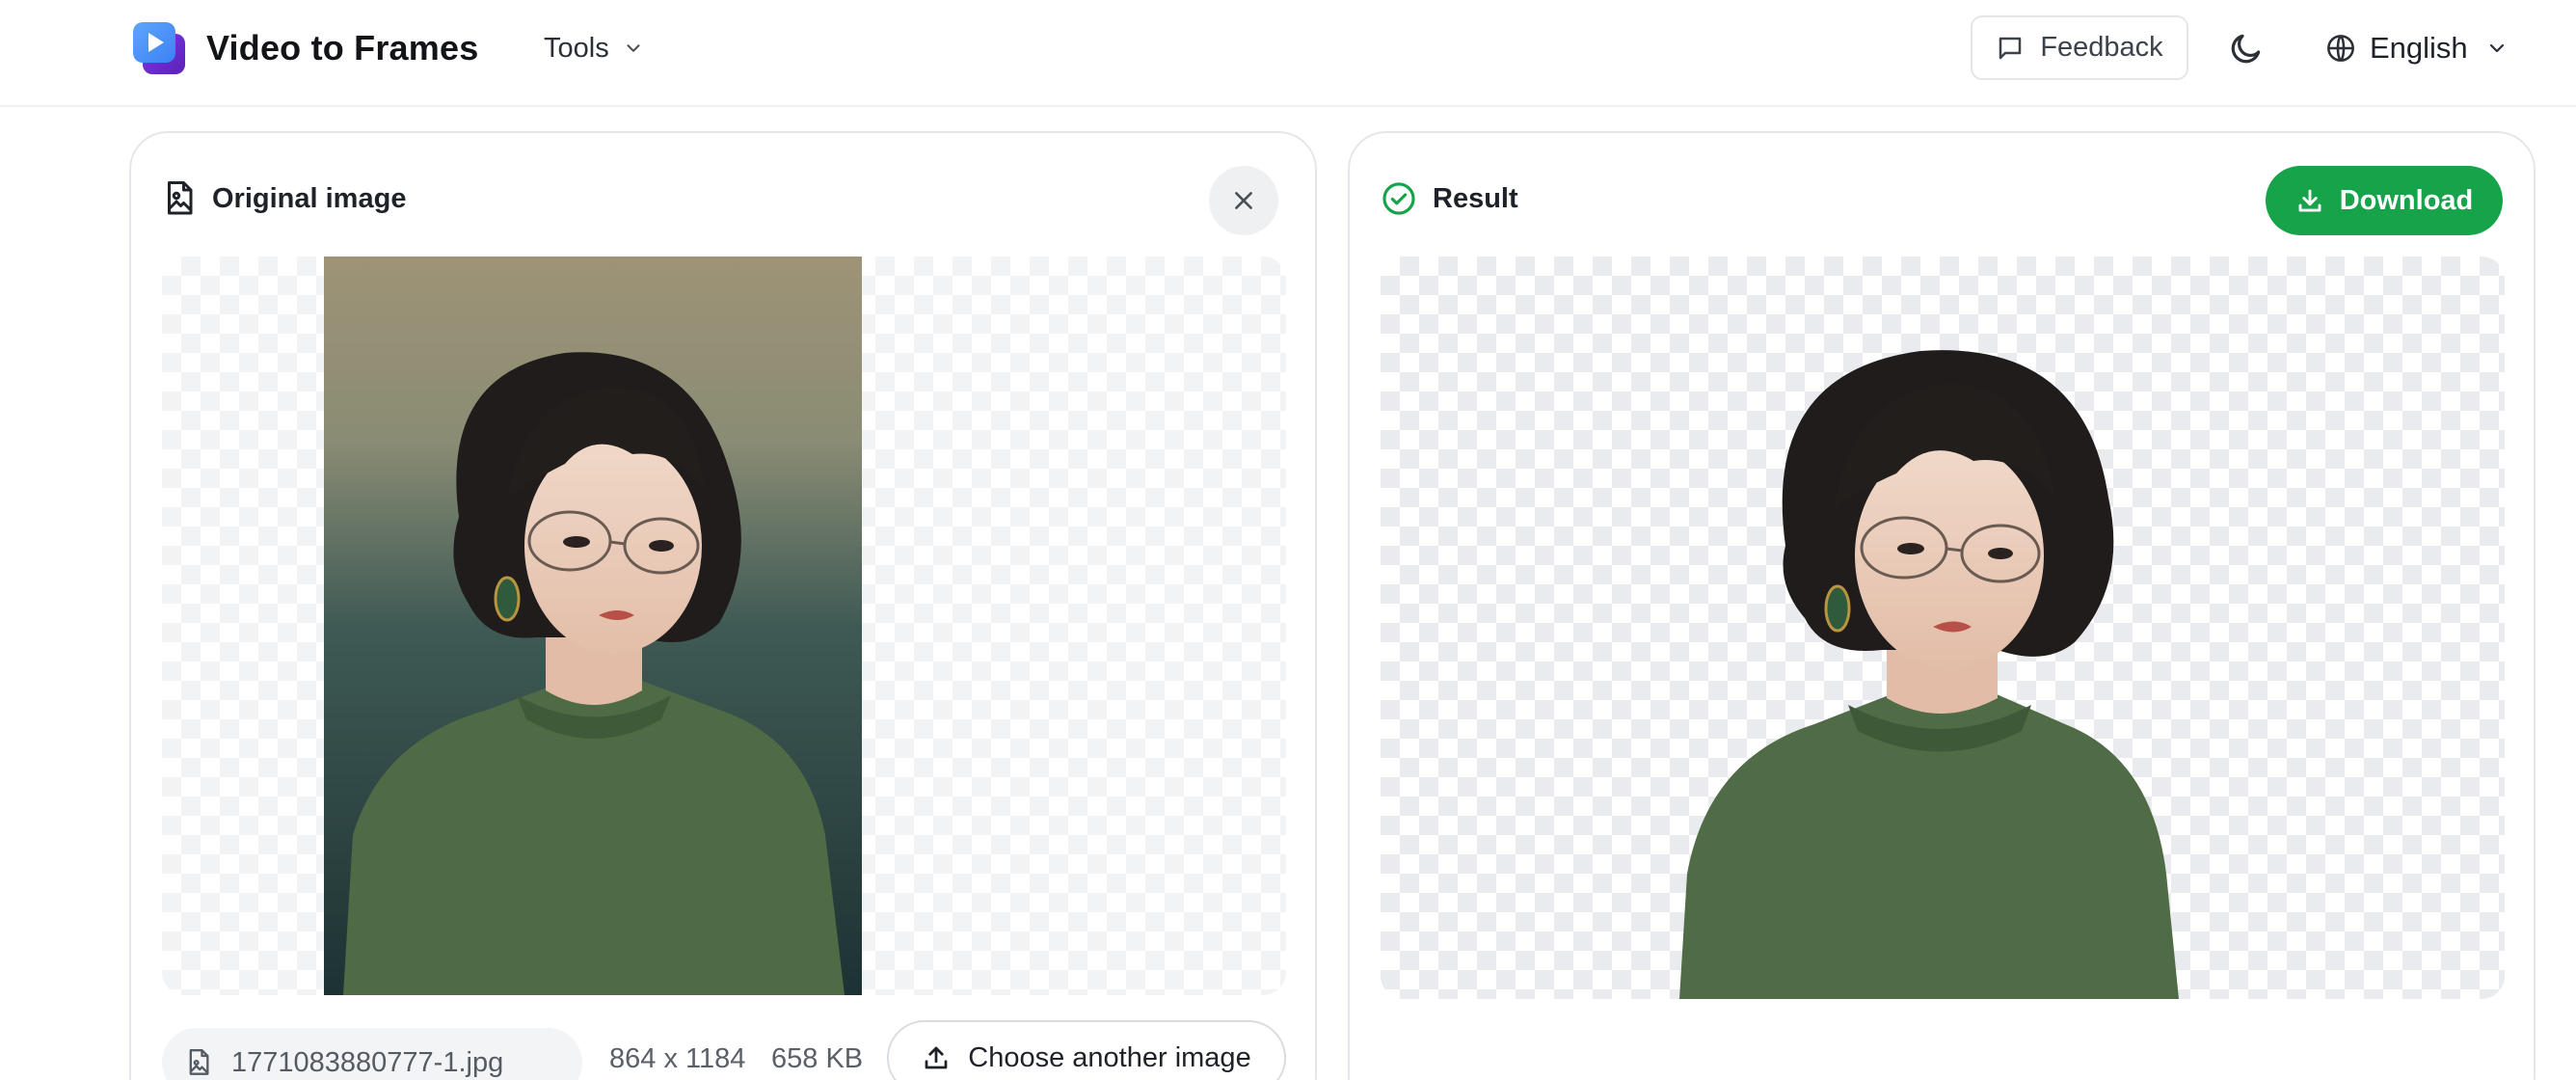 This screenshot has width=2576, height=1080. I want to click on theme-toggle-button, so click(2246, 48).